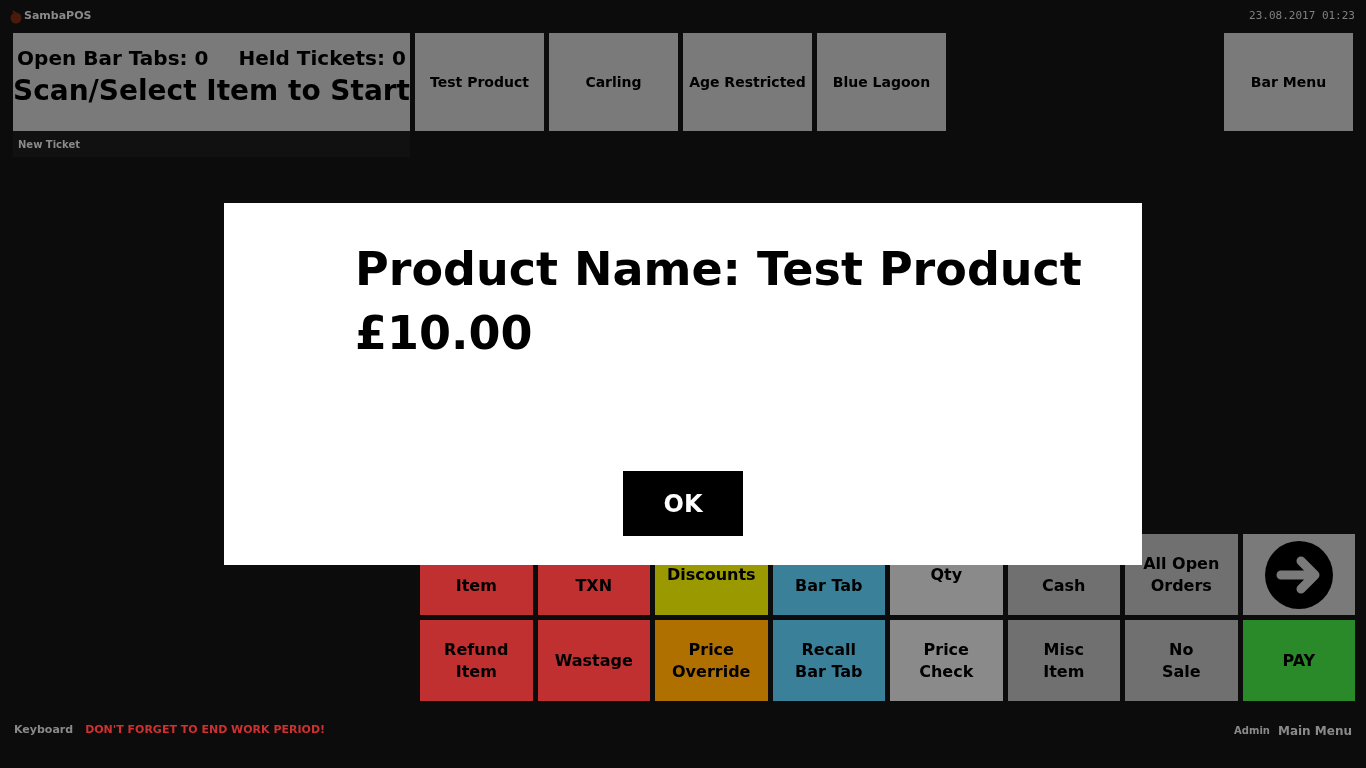  What do you see at coordinates (1298, 660) in the screenshot?
I see `action-button: PAY` at bounding box center [1298, 660].